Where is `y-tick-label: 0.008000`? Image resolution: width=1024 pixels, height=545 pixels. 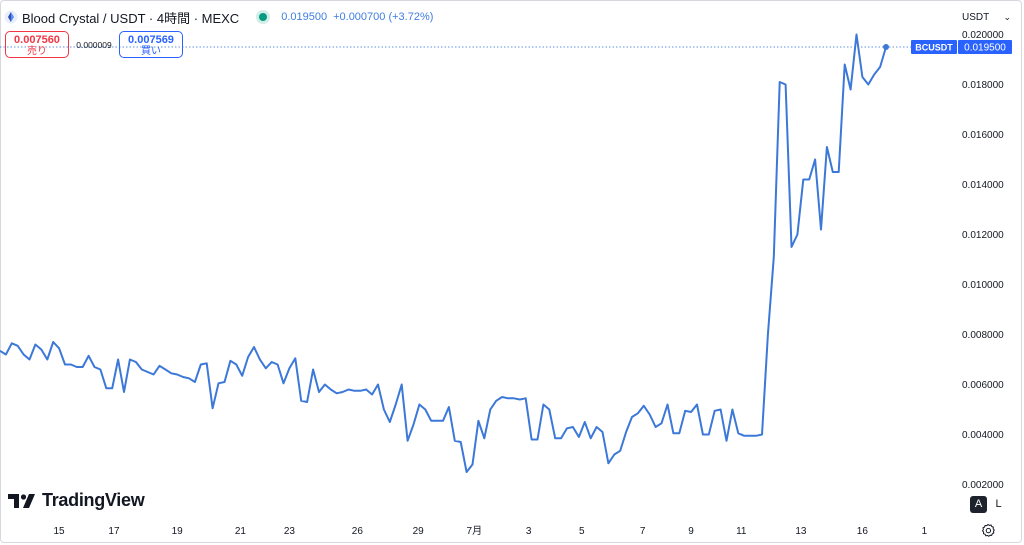 y-tick-label: 0.008000 is located at coordinates (983, 335).